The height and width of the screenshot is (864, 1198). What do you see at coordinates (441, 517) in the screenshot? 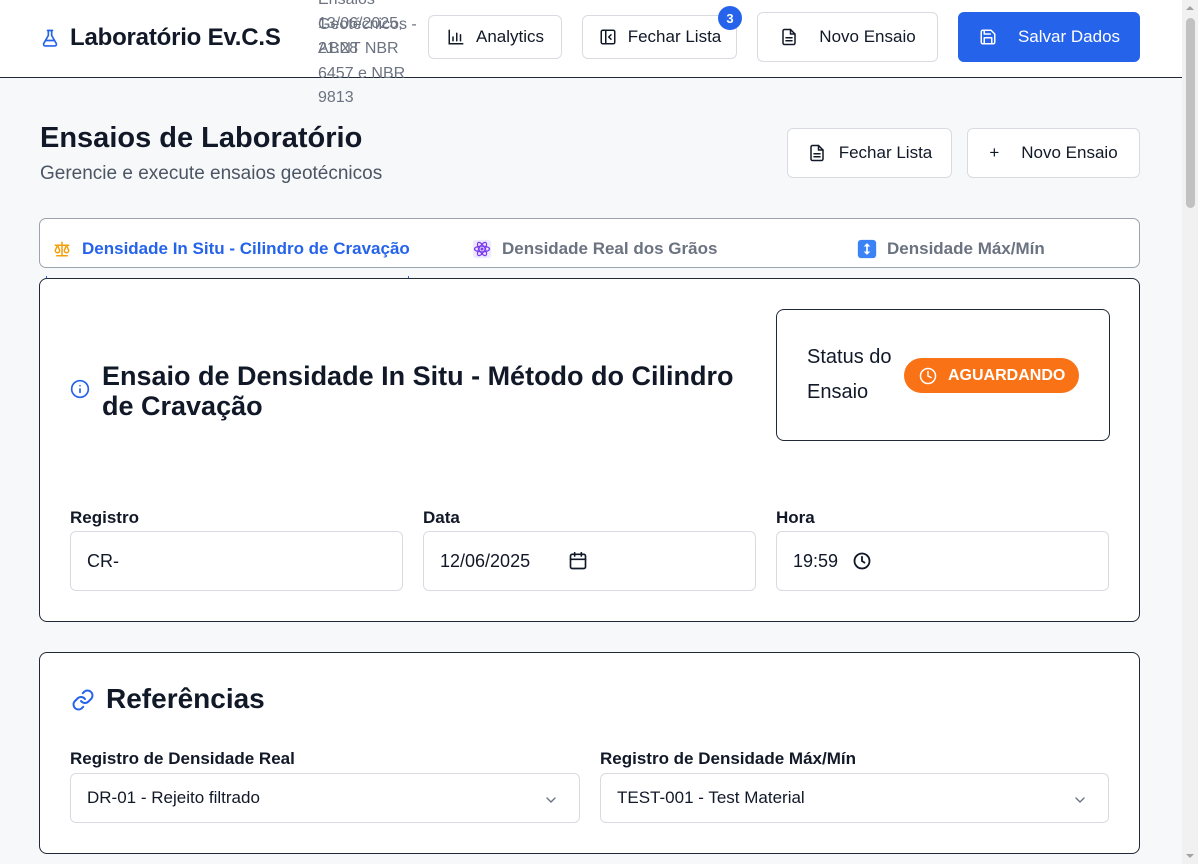
I see `data-label: Data` at bounding box center [441, 517].